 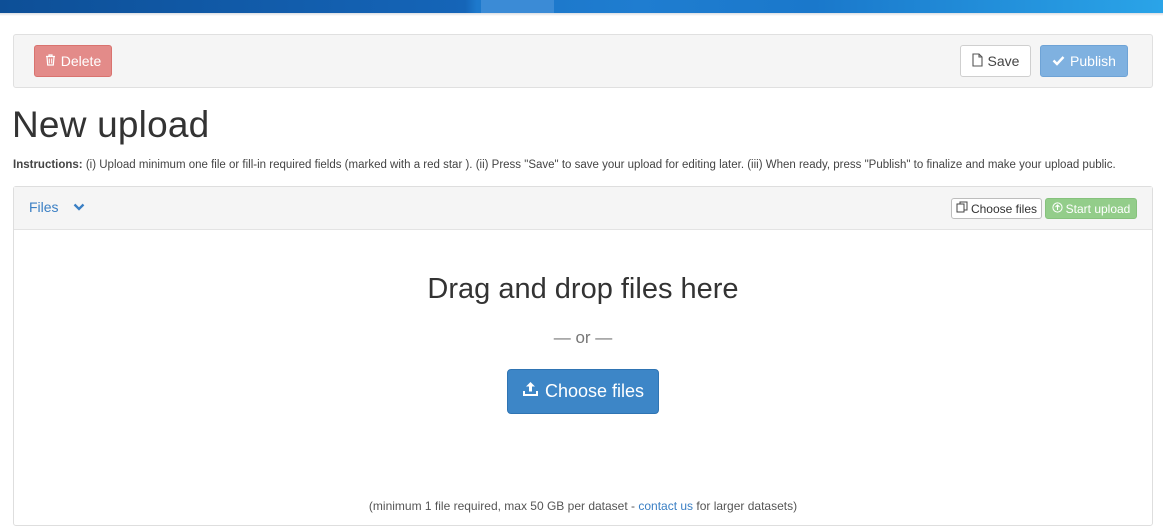 What do you see at coordinates (44, 207) in the screenshot?
I see `files-header-label: Files` at bounding box center [44, 207].